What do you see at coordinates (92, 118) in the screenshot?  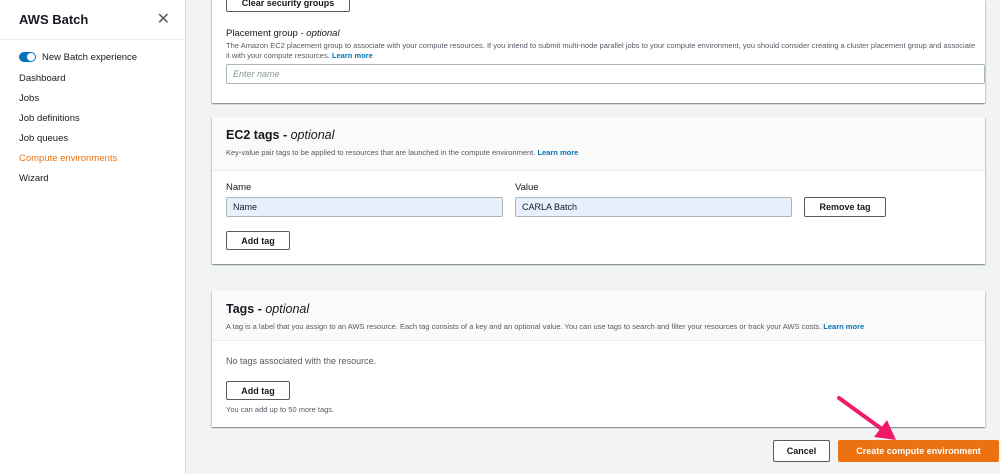 I see `sidebar-item-job-definitions: Job definitions` at bounding box center [92, 118].